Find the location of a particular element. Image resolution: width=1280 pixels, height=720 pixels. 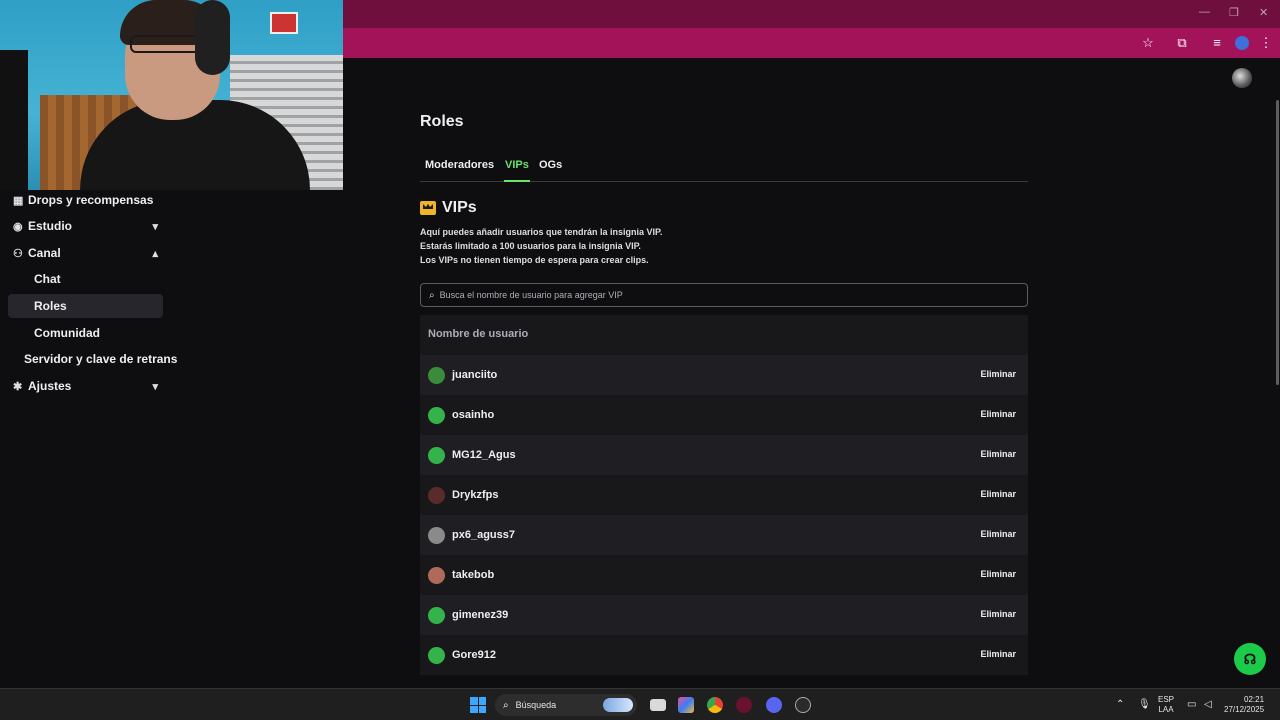

microphone-icon: 🎙︎ is located at coordinates (1144, 704).